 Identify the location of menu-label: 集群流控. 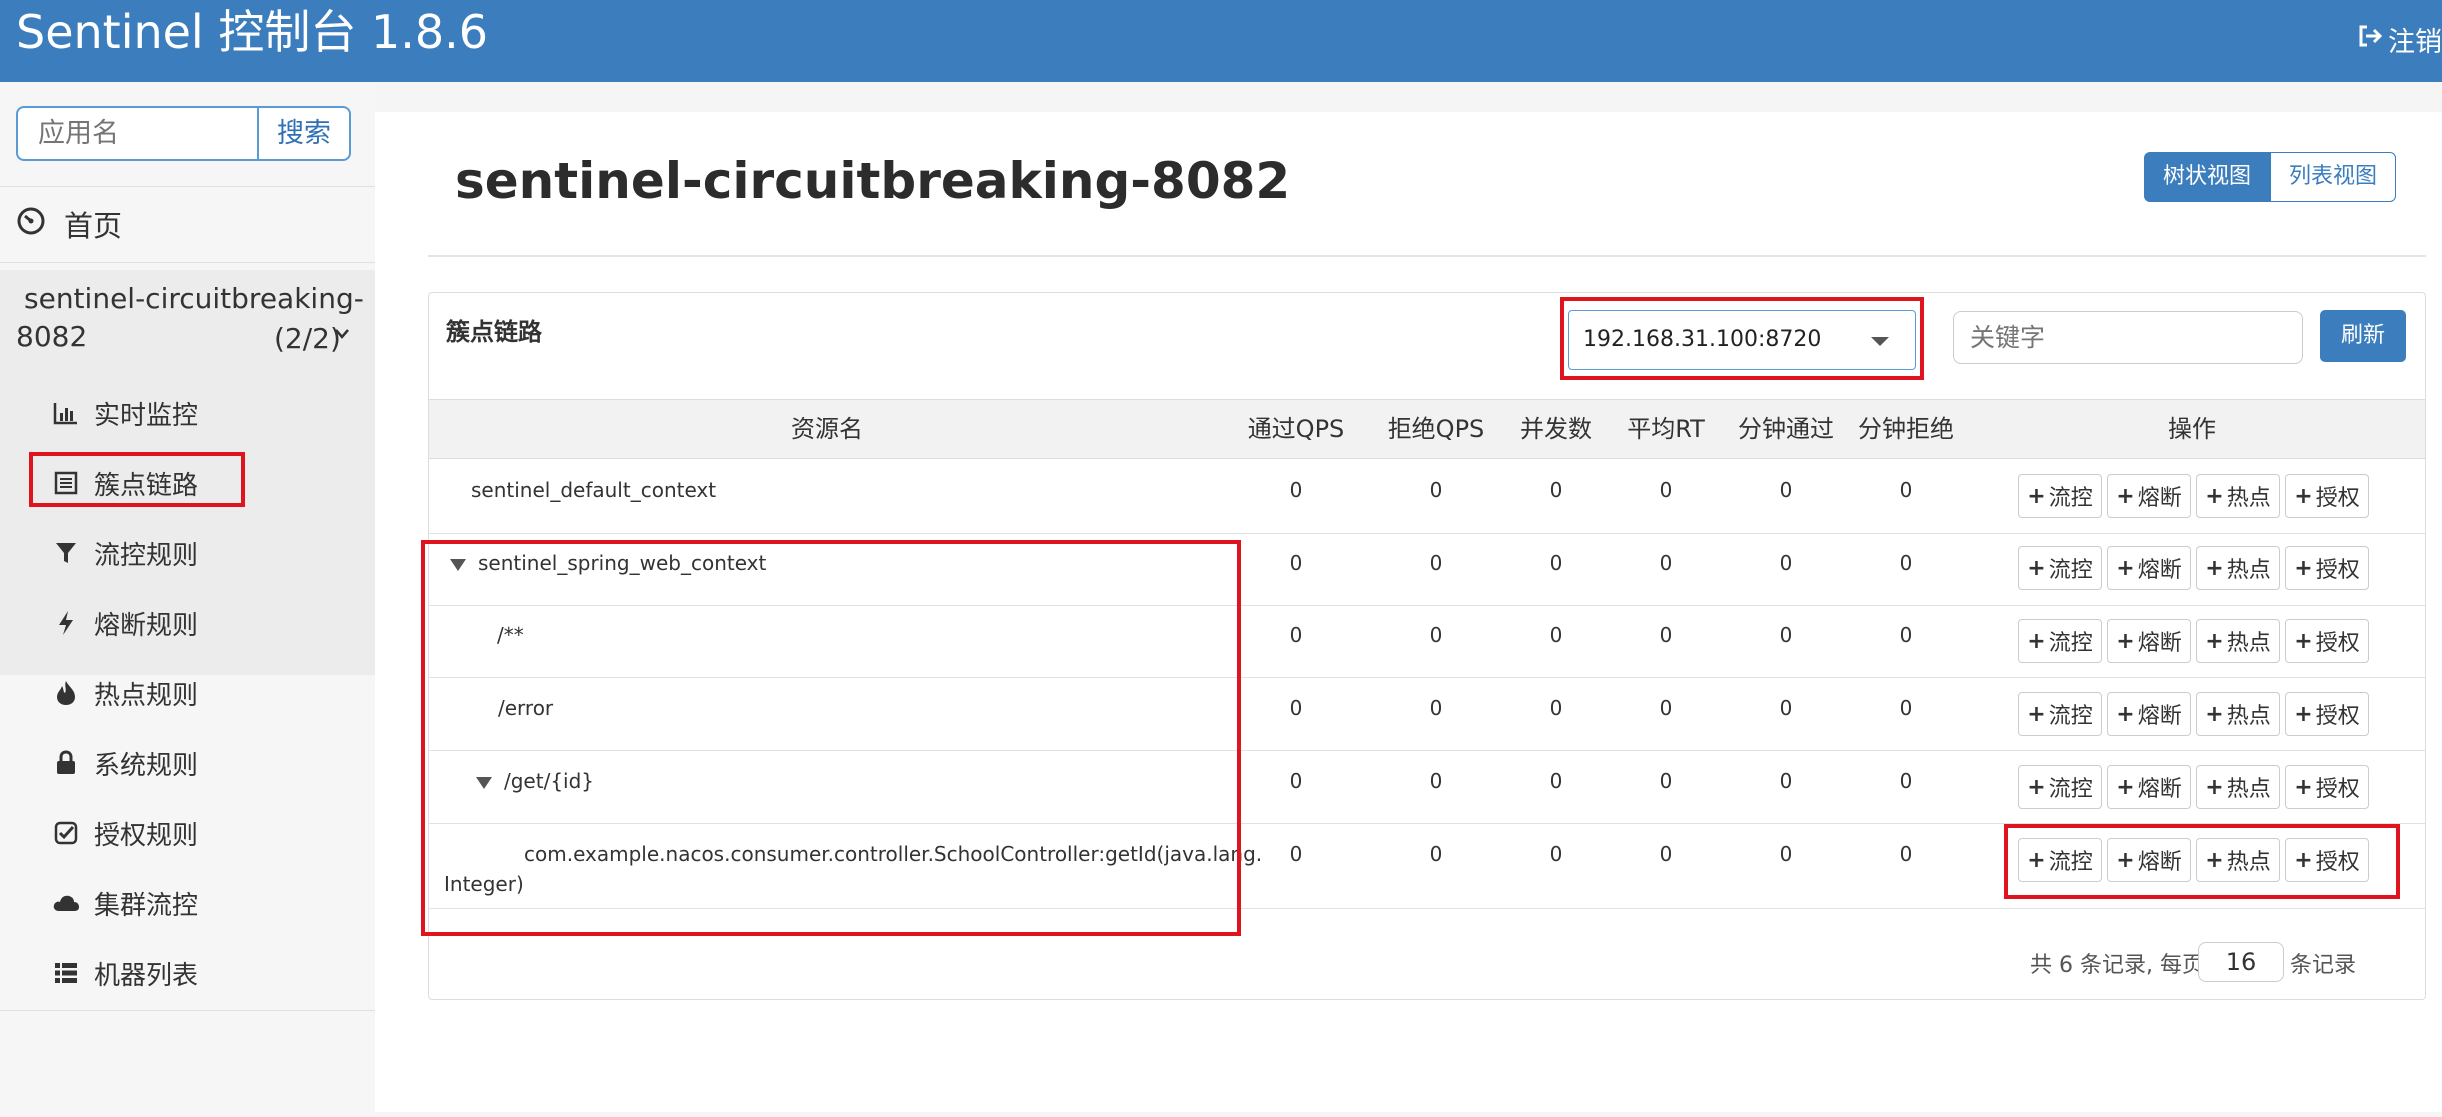
(146, 905).